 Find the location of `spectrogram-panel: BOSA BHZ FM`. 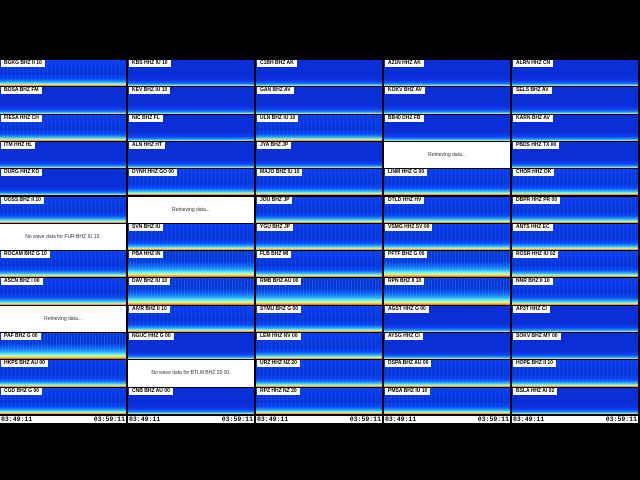

spectrogram-panel: BOSA BHZ FM is located at coordinates (63, 100).